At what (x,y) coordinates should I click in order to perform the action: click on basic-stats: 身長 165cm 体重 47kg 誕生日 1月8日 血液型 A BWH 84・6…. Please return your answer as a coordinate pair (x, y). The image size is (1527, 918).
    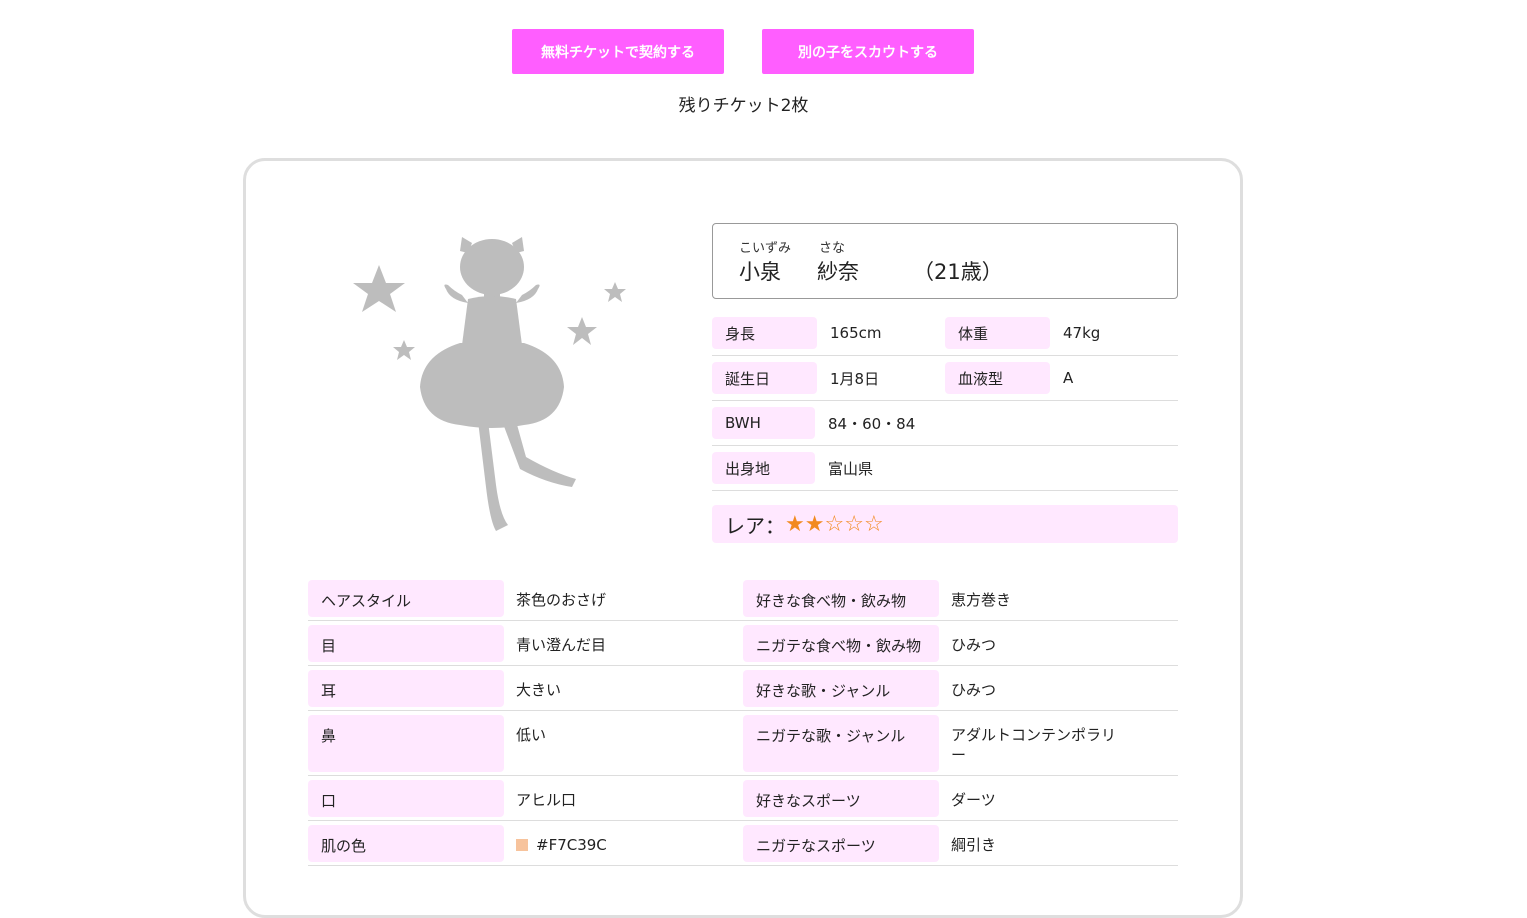
    Looking at the image, I should click on (945, 401).